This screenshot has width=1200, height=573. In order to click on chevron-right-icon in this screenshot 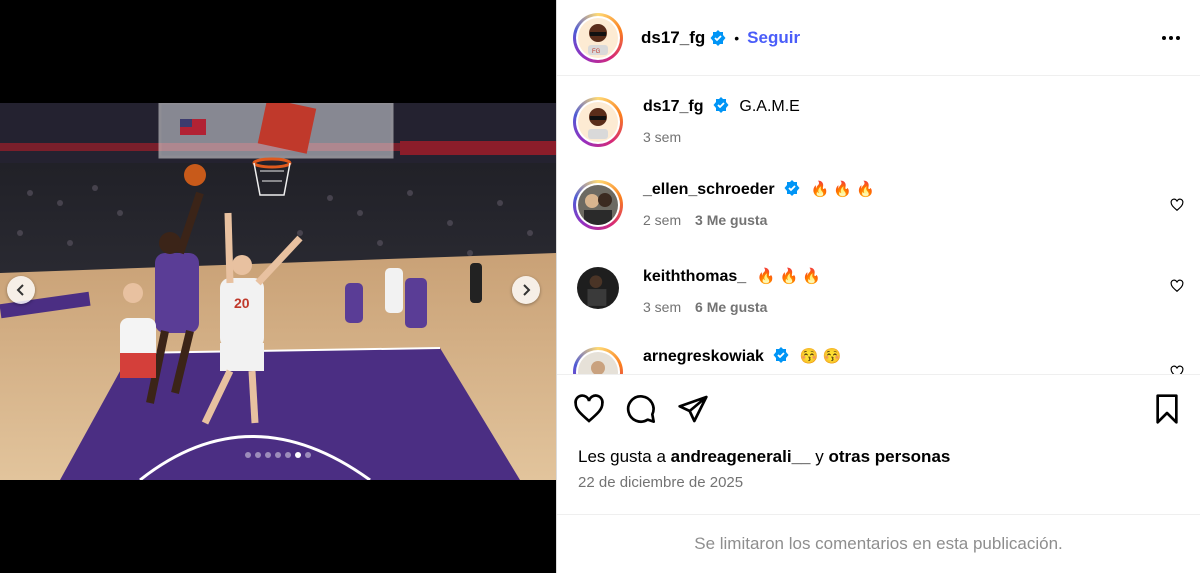, I will do `click(527, 290)`.